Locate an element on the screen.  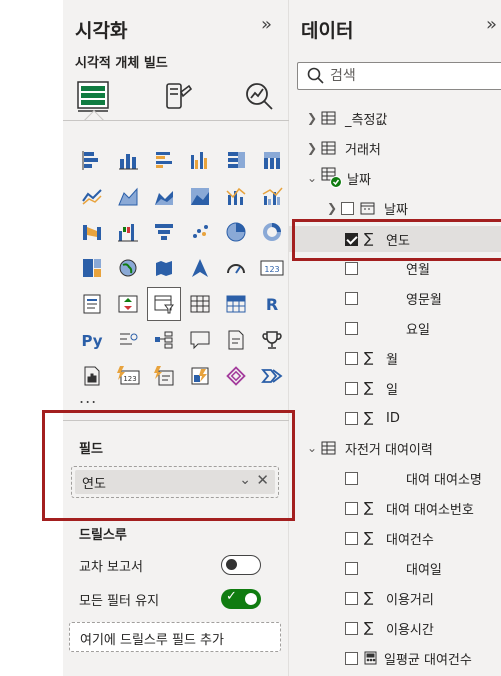
table-measures: ❯ _측정값 is located at coordinates (347, 118).